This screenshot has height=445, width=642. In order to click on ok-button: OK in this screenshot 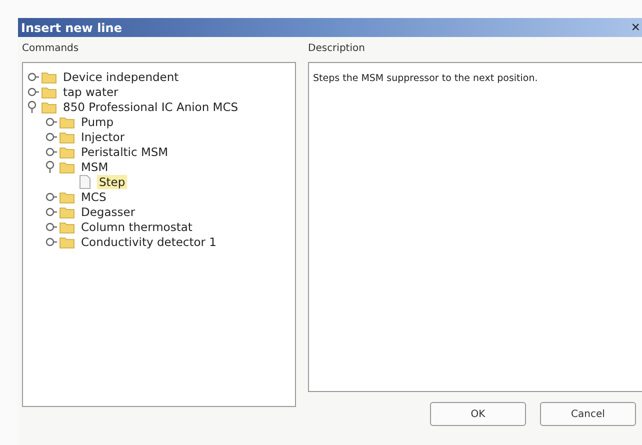, I will do `click(478, 414)`.